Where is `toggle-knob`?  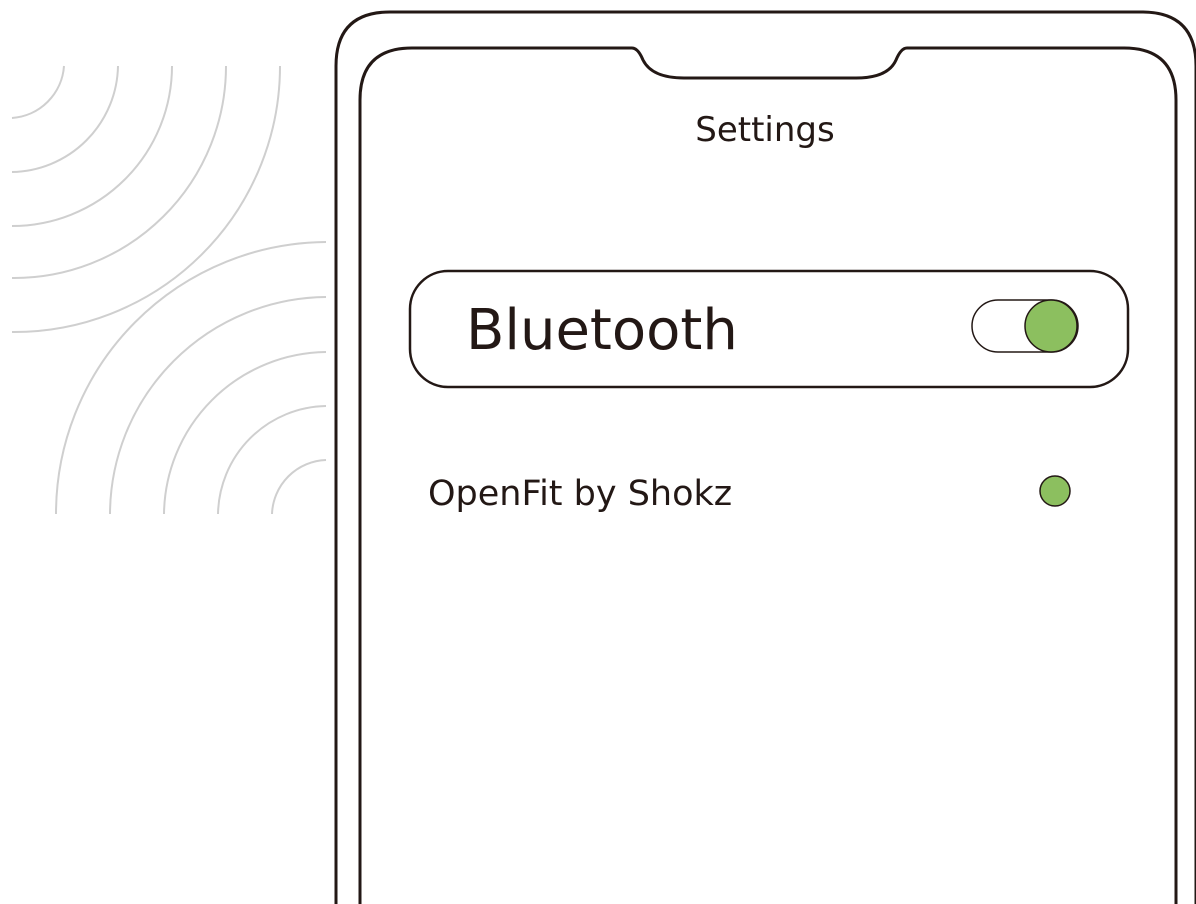 toggle-knob is located at coordinates (1051, 326).